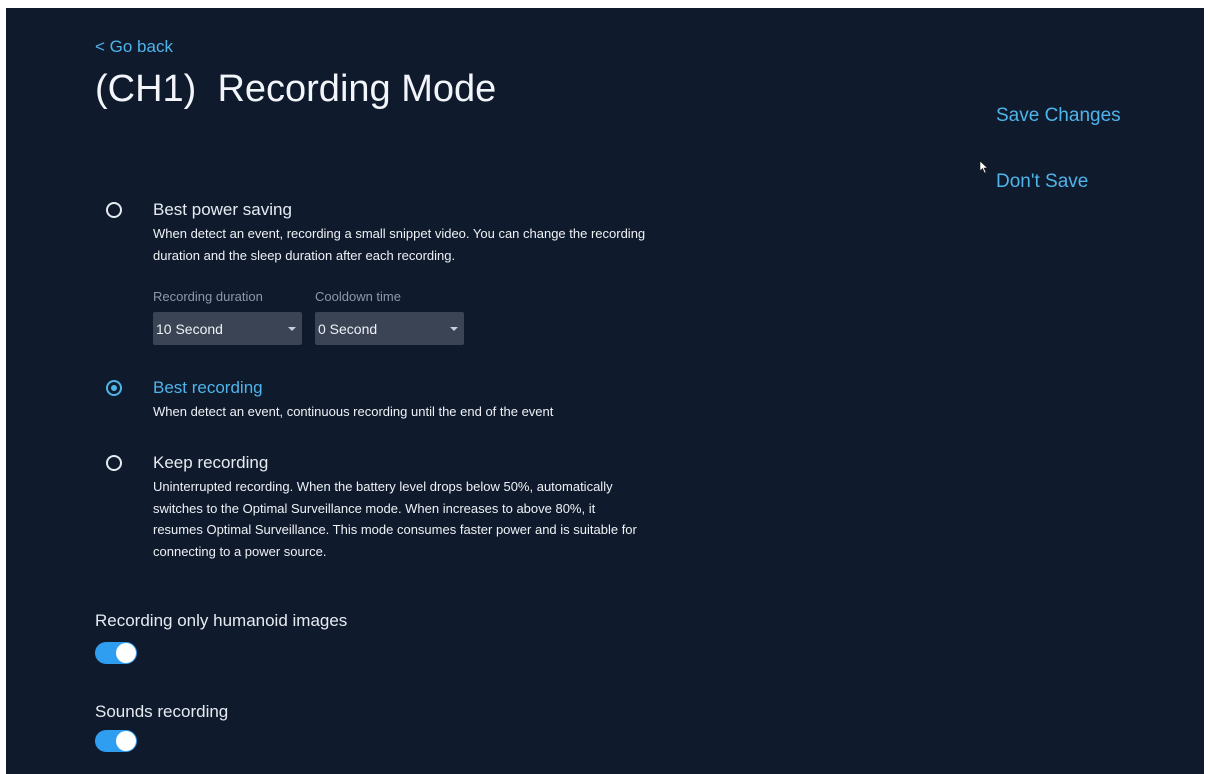 Image resolution: width=1210 pixels, height=774 pixels. Describe the element at coordinates (114, 463) in the screenshot. I see `radio-keep-recording` at that location.